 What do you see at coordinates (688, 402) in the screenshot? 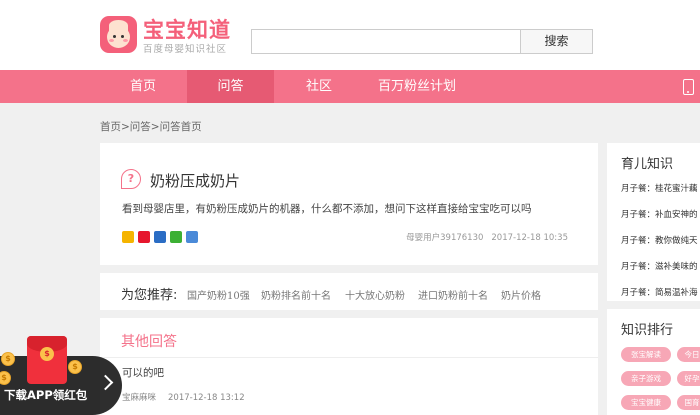
I see `ranking-tag: 国育` at bounding box center [688, 402].